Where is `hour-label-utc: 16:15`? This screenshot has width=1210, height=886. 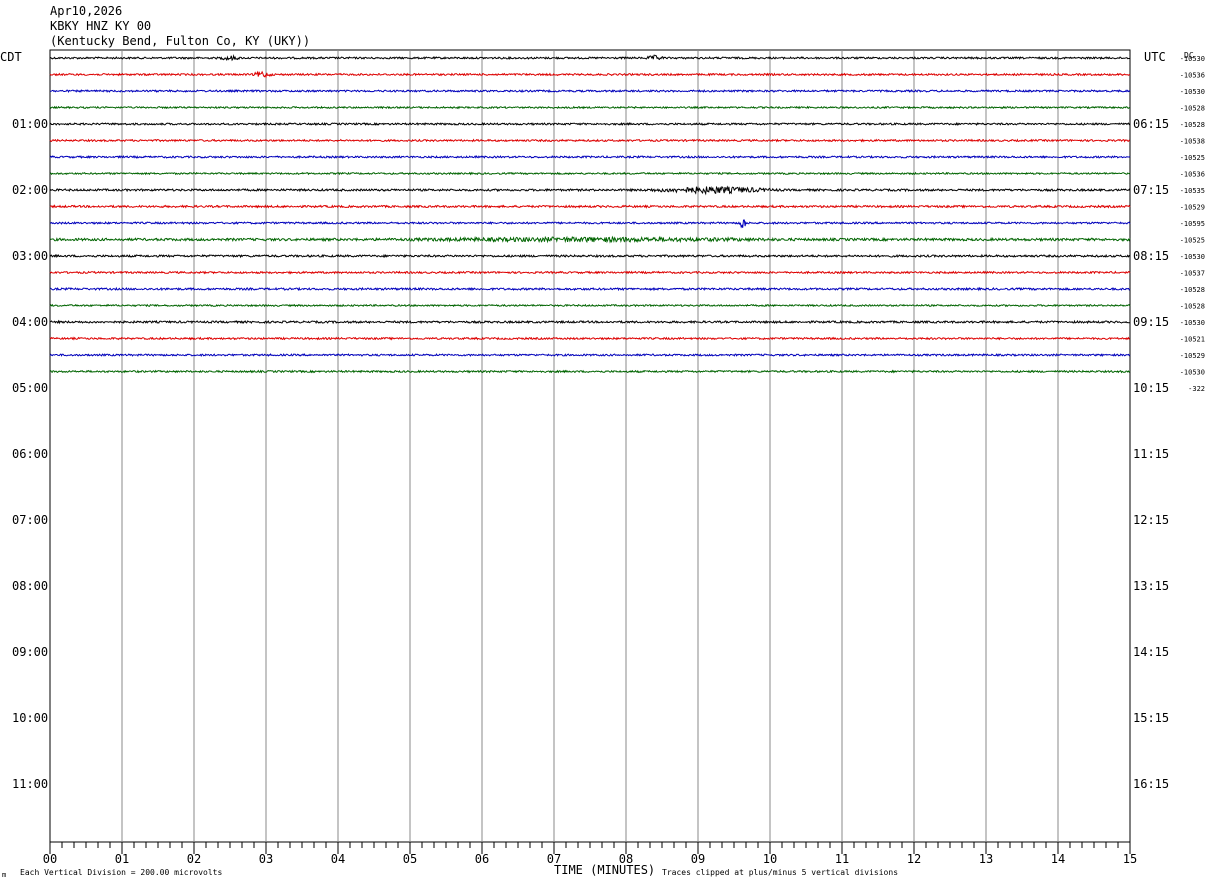
hour-label-utc: 16:15 is located at coordinates (1151, 784).